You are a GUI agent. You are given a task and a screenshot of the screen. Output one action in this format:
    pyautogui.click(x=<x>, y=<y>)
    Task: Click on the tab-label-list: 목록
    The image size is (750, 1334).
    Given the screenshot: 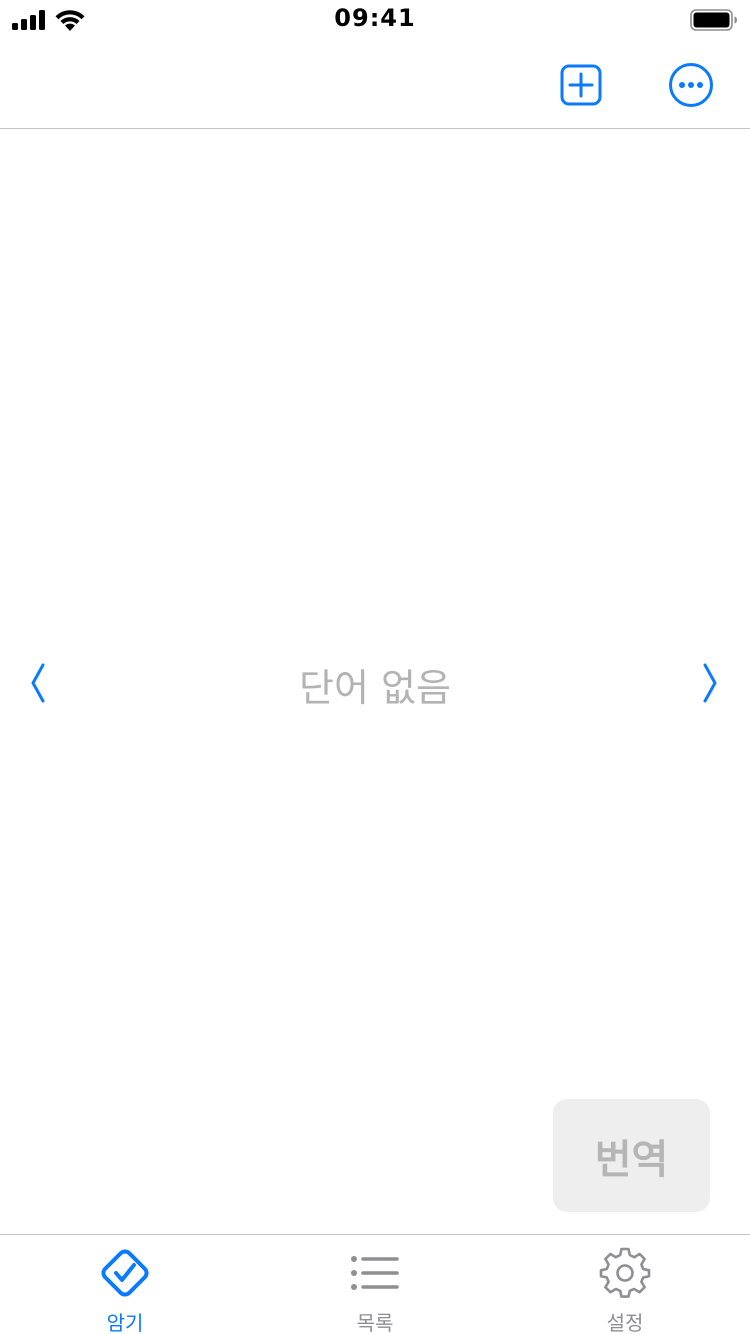 What is the action you would take?
    pyautogui.click(x=375, y=1322)
    